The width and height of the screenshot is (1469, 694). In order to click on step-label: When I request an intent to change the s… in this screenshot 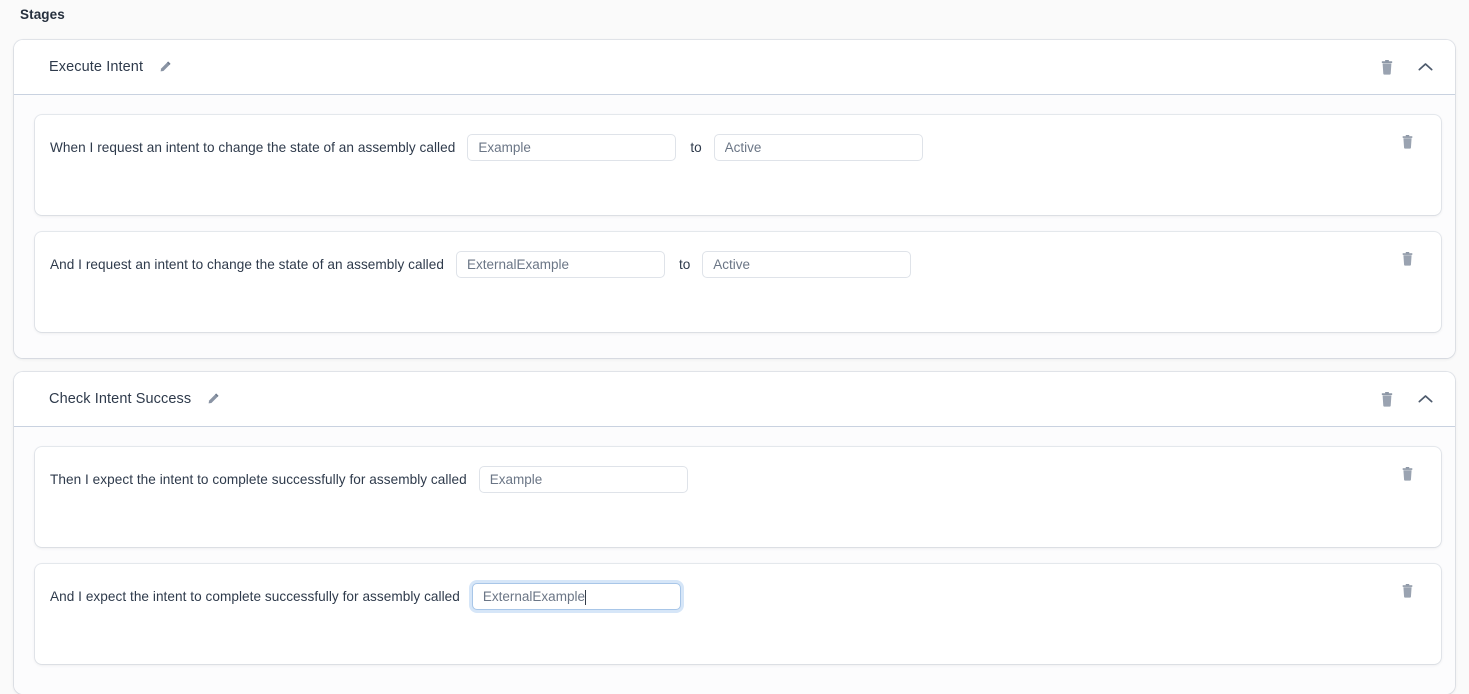, I will do `click(253, 147)`.